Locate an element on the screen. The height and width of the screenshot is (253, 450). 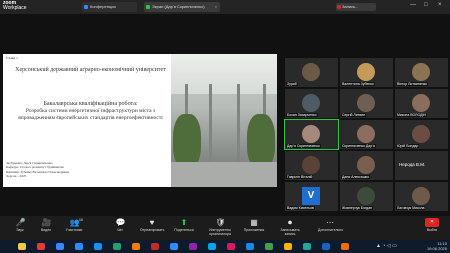
control-icon: 💬 is located at coordinates (120, 222).